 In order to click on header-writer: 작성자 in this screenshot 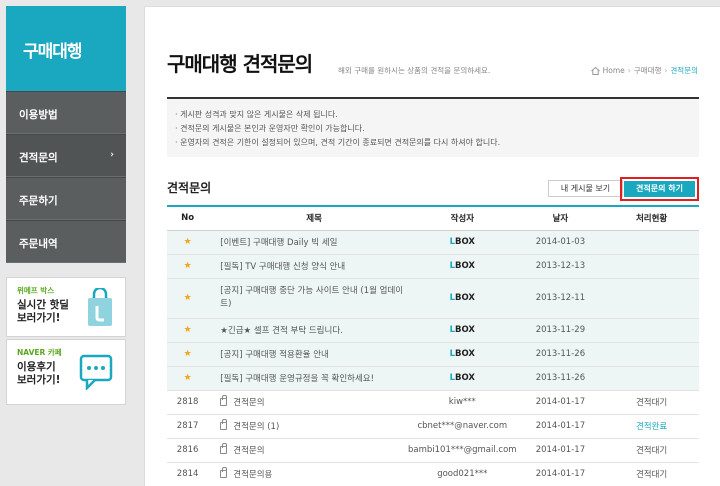, I will do `click(462, 219)`.